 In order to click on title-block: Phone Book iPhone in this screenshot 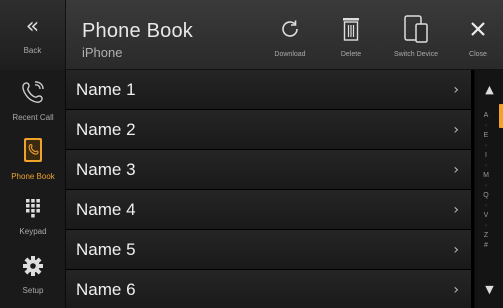, I will do `click(137, 40)`.